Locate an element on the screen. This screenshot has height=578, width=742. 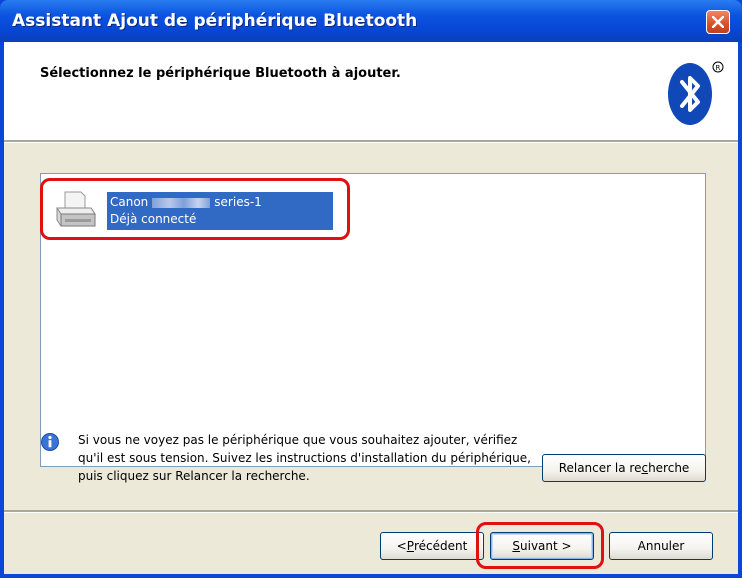
header-divider is located at coordinates (371, 141).